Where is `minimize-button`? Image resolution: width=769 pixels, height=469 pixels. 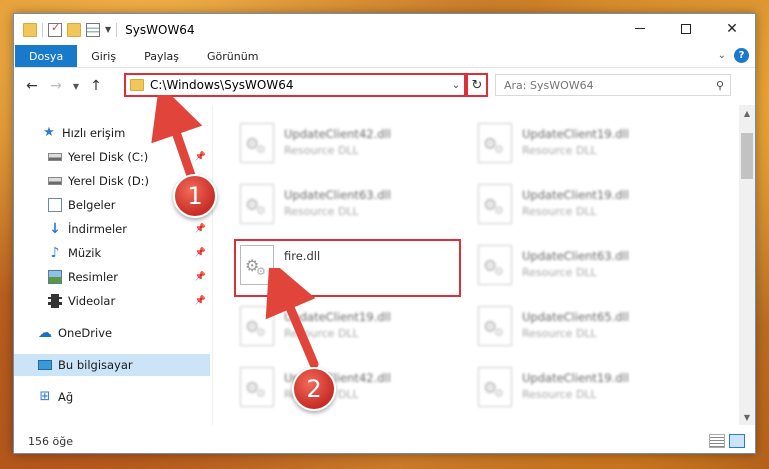 minimize-button is located at coordinates (640, 28).